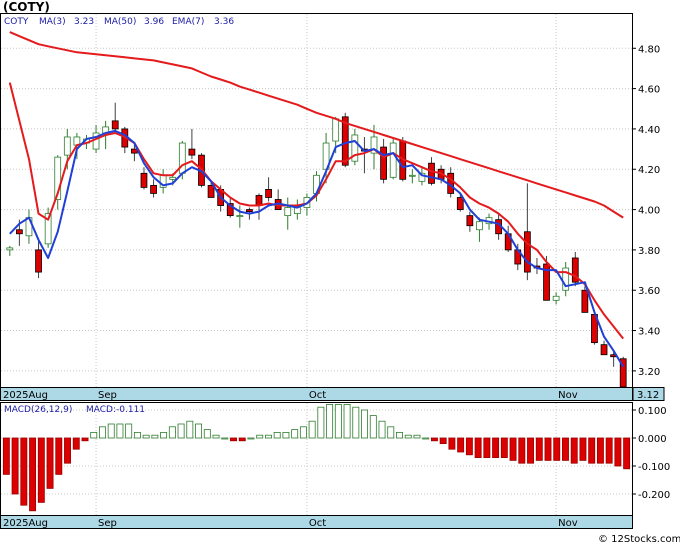 Image resolution: width=680 pixels, height=546 pixels. I want to click on legend-ma-short-value: 3.23, so click(84, 22).